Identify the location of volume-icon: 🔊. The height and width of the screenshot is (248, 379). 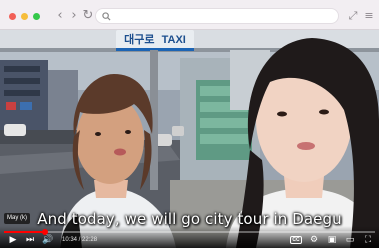
(48, 240).